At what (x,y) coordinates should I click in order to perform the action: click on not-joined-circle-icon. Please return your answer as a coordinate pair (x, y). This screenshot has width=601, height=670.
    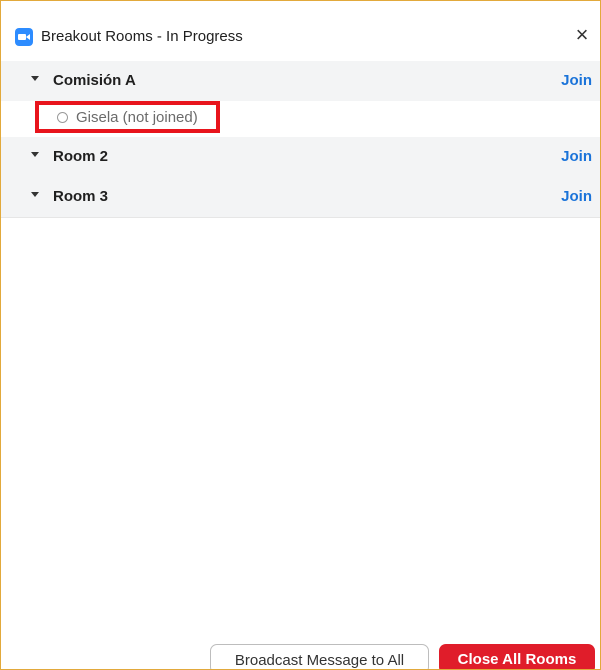
    Looking at the image, I should click on (62, 117).